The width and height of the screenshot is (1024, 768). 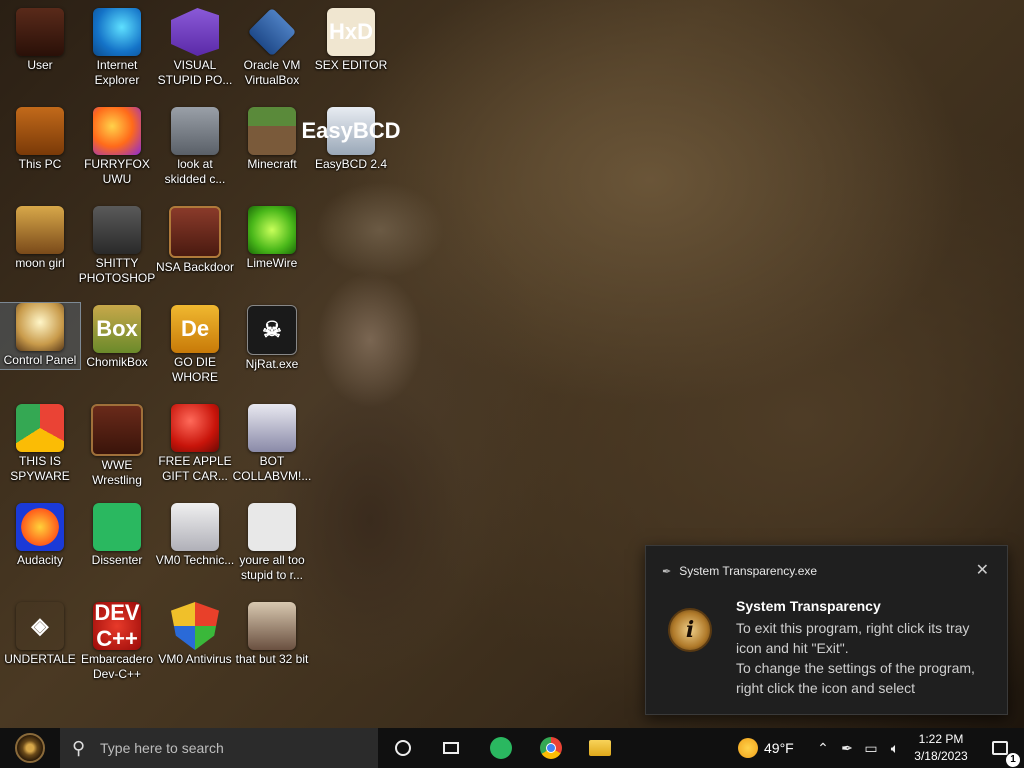 I want to click on icon-label: User, so click(x=40, y=65).